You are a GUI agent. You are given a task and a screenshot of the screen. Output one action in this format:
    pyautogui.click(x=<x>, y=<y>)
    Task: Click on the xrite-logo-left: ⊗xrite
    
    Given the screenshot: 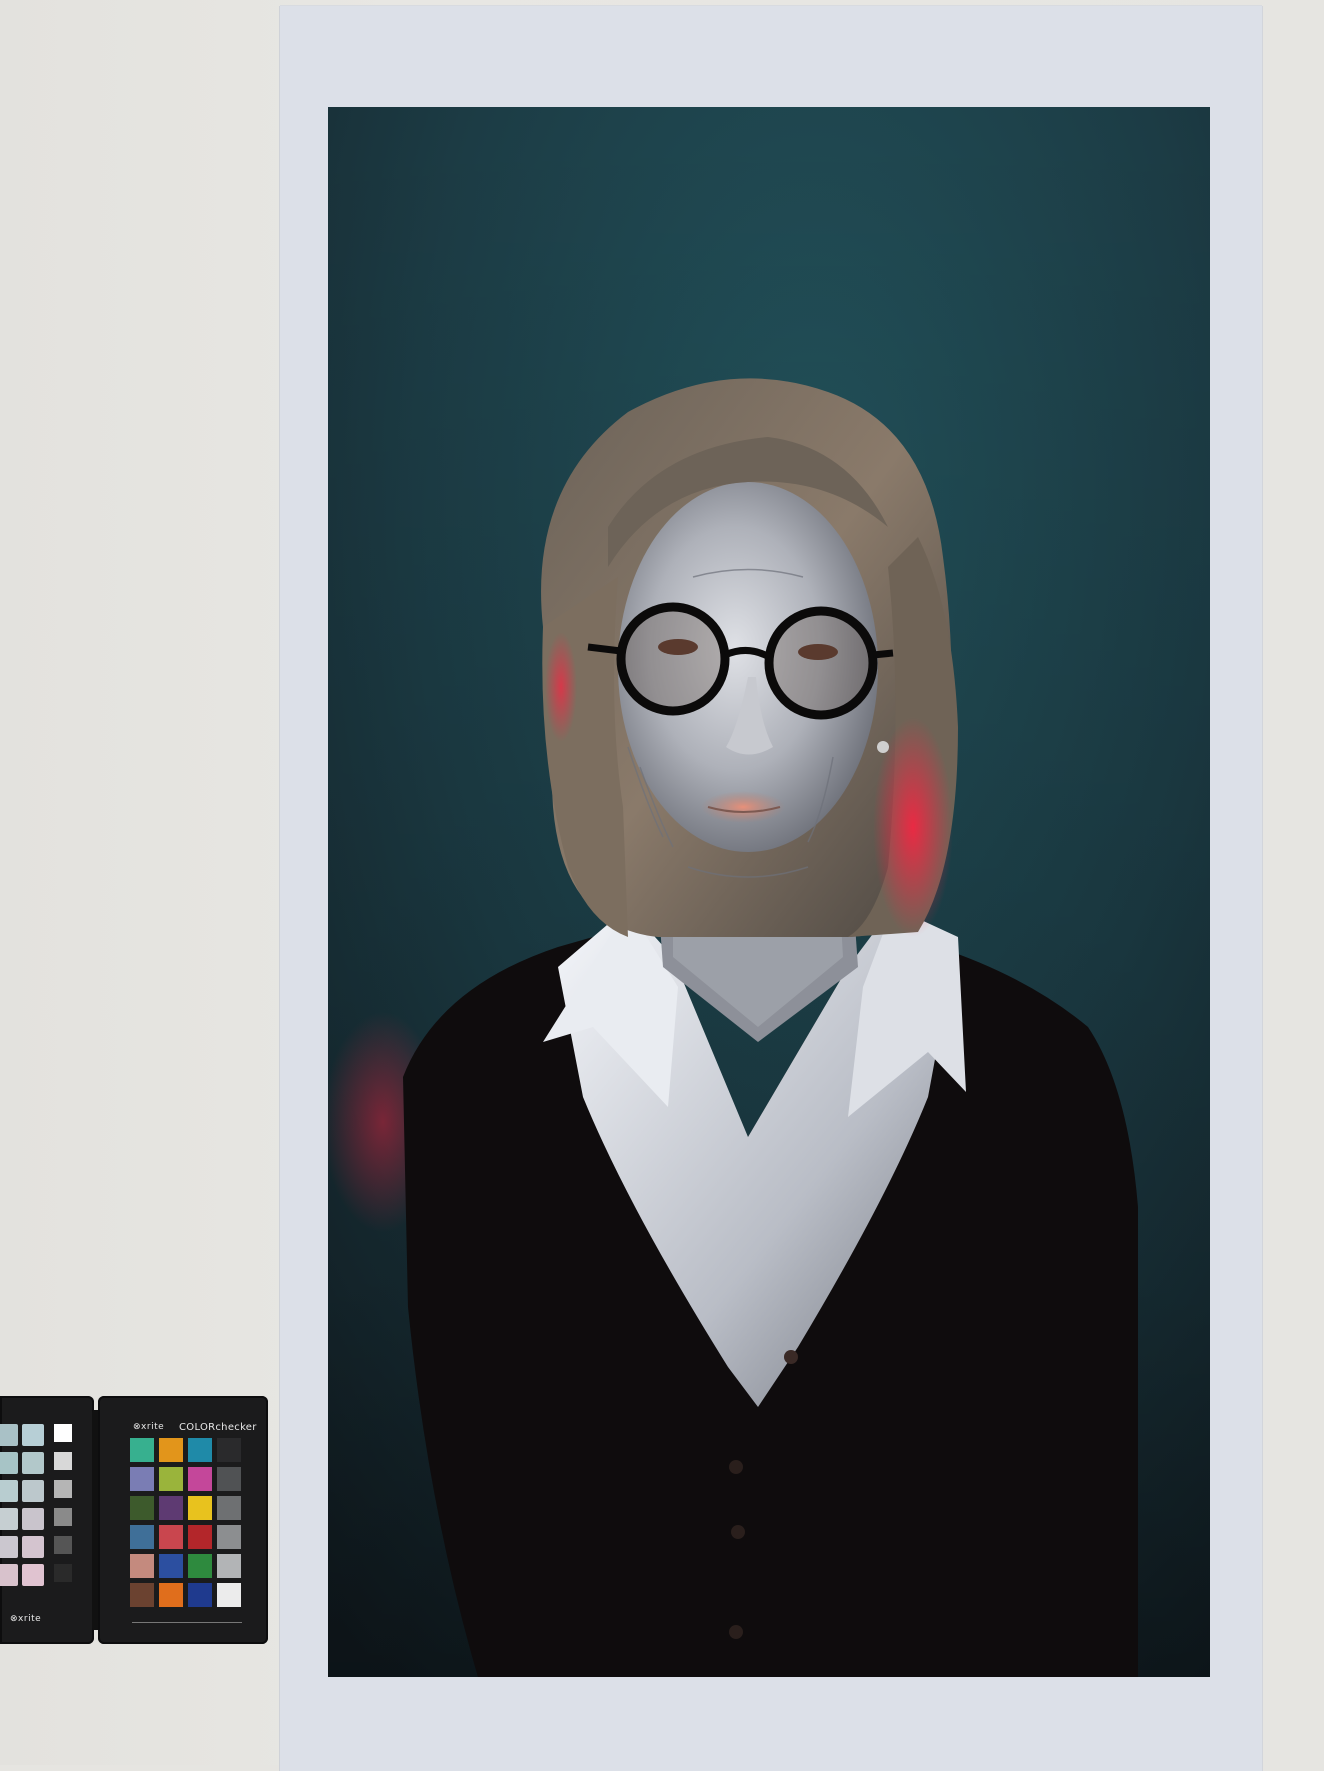 What is the action you would take?
    pyautogui.click(x=26, y=1619)
    